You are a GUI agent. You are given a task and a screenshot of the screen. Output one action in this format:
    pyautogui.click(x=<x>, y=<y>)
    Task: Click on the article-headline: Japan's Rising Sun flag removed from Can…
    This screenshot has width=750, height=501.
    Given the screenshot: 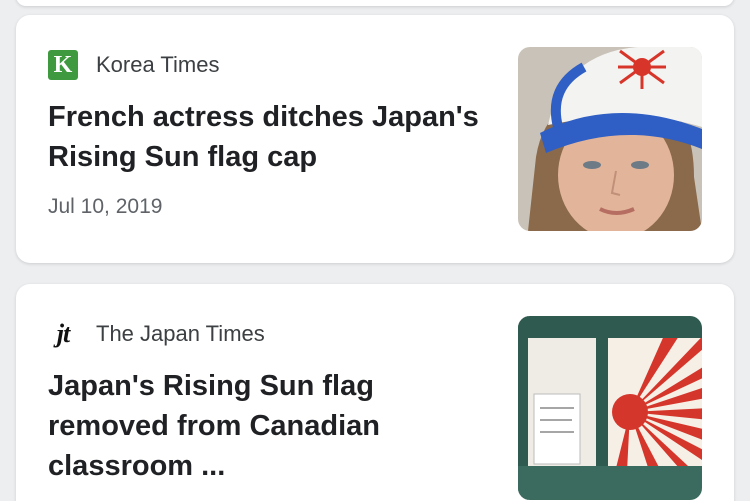 What is the action you would take?
    pyautogui.click(x=268, y=426)
    